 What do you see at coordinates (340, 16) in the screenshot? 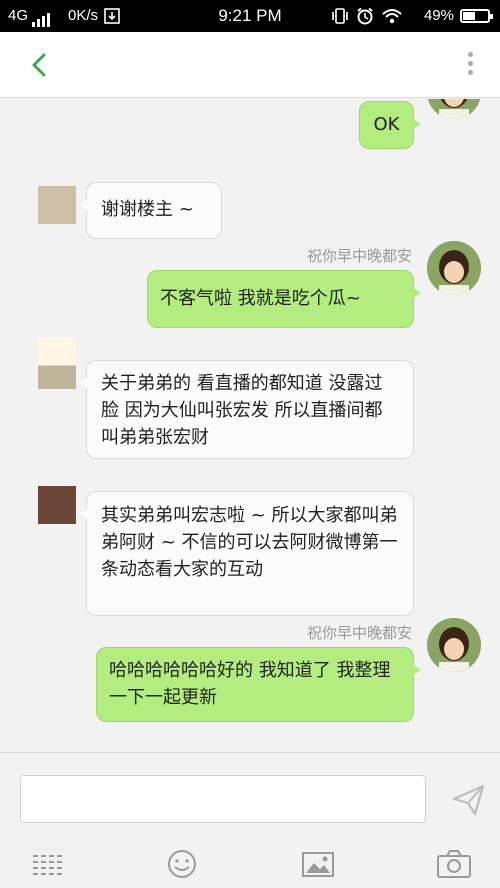
I see `vibrate-icon` at bounding box center [340, 16].